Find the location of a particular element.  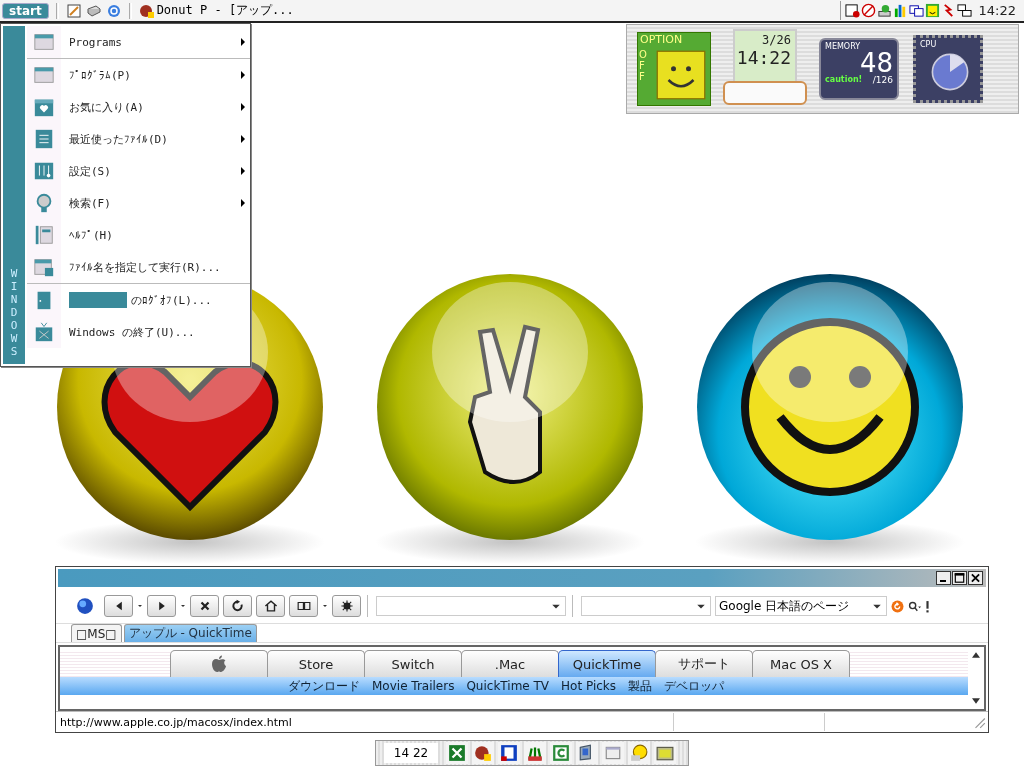

monitor-icon is located at coordinates (587, 753).